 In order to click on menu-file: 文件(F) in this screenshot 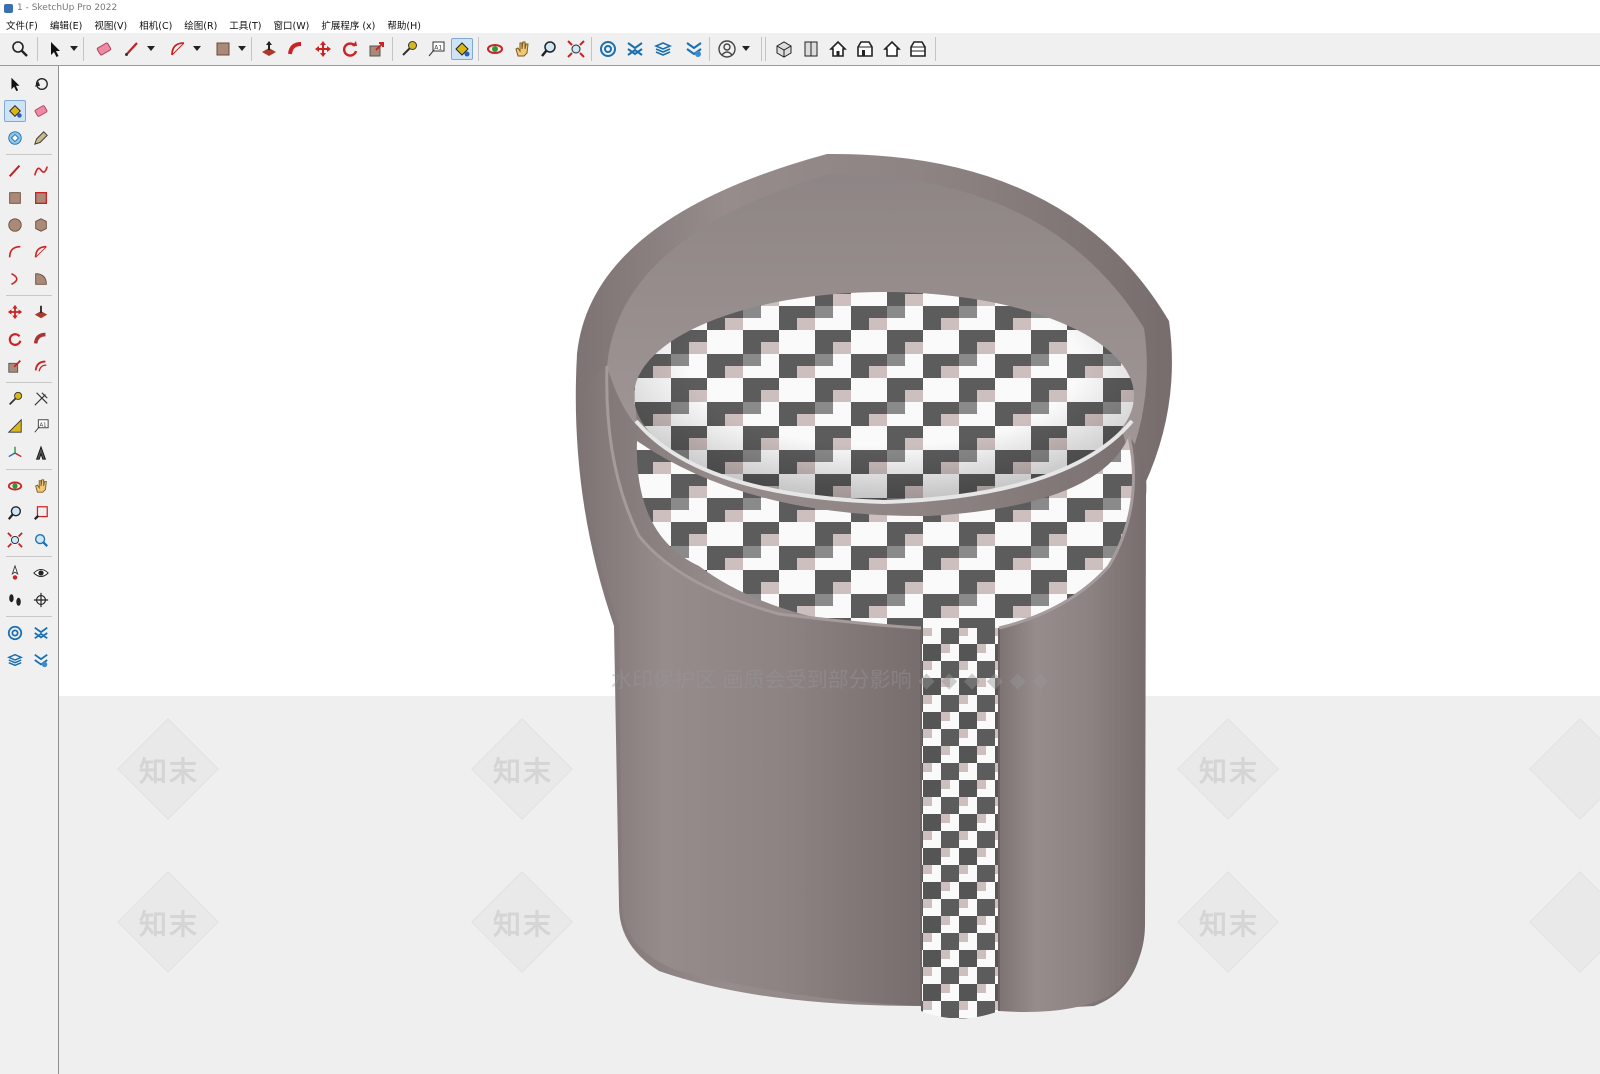, I will do `click(22, 25)`.